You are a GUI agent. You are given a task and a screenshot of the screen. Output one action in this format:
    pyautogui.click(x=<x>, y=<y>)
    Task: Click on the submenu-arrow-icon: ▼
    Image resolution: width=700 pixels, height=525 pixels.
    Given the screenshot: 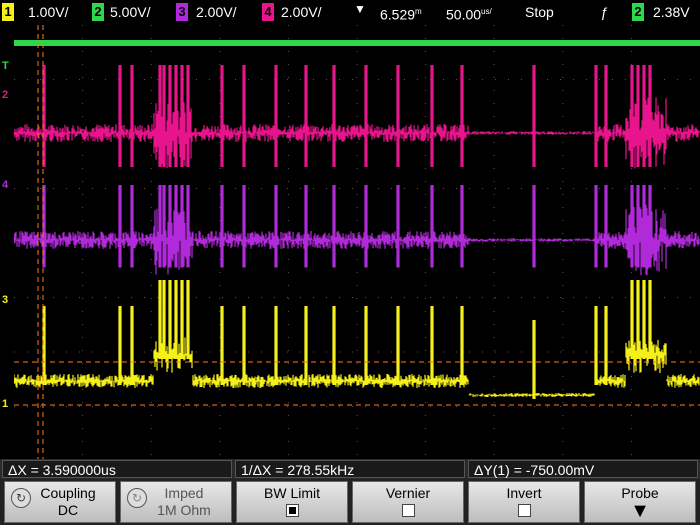 What is the action you would take?
    pyautogui.click(x=640, y=511)
    